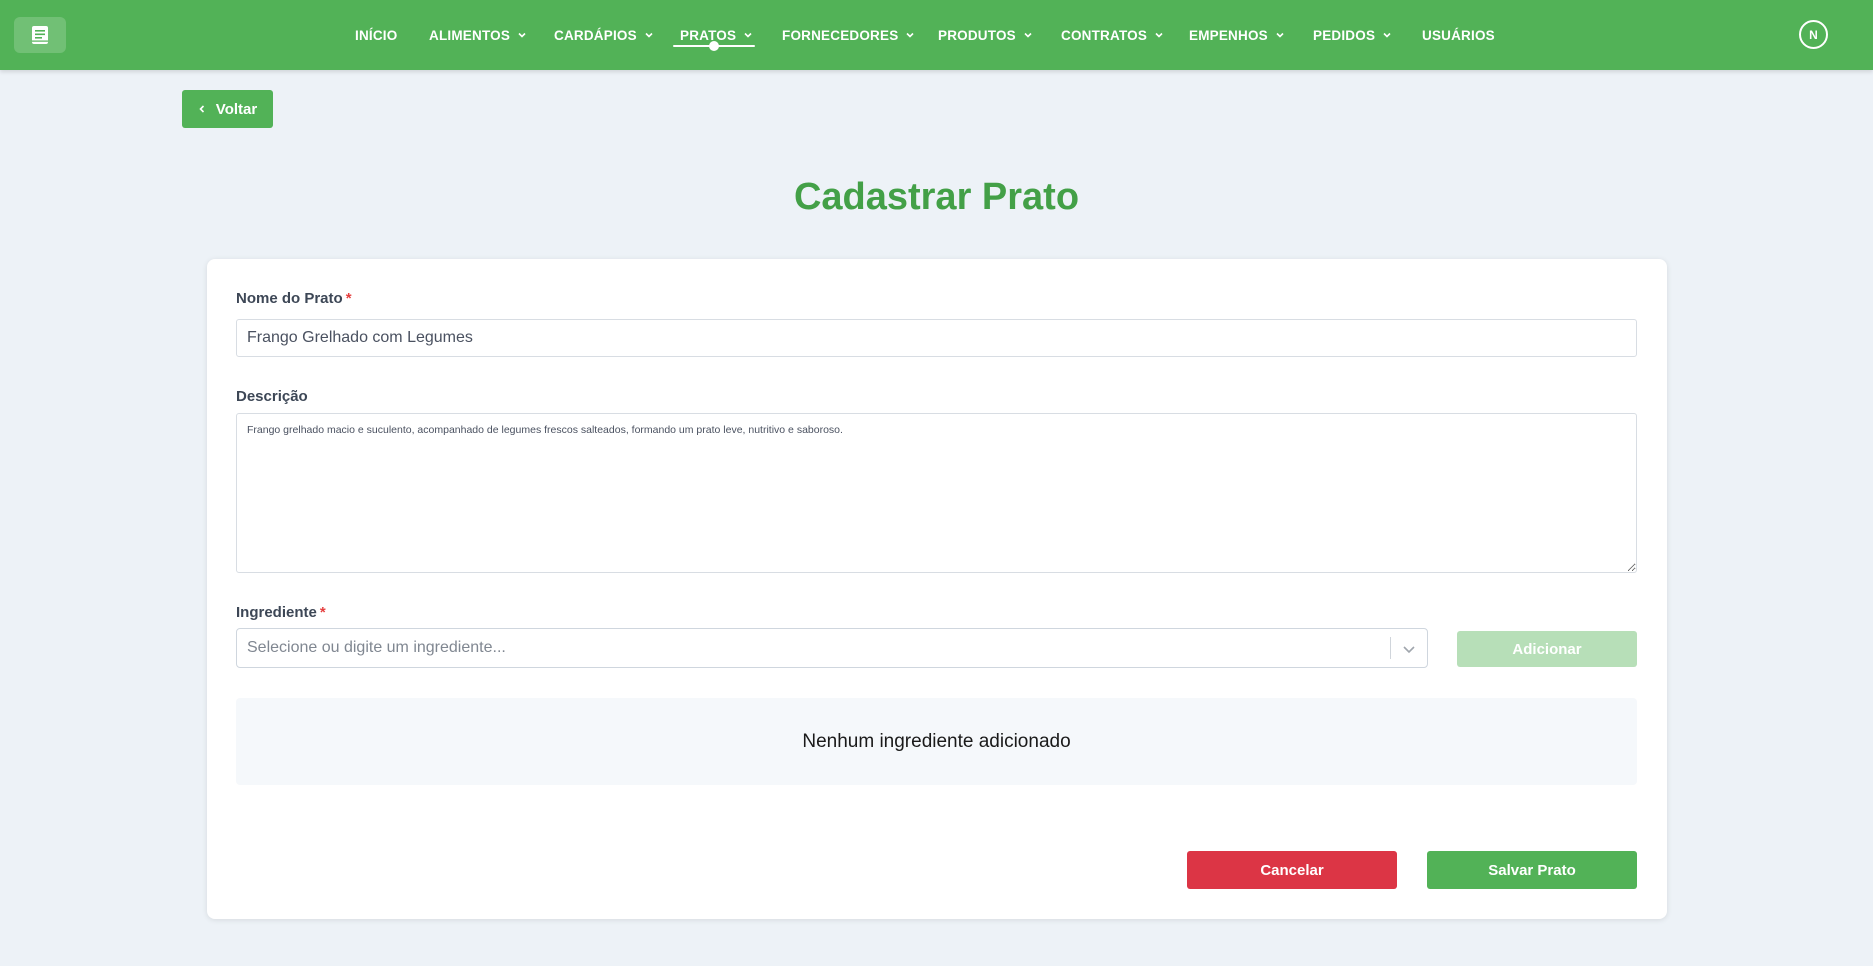 The width and height of the screenshot is (1873, 966). I want to click on nav-item-label: PRATOS, so click(708, 35).